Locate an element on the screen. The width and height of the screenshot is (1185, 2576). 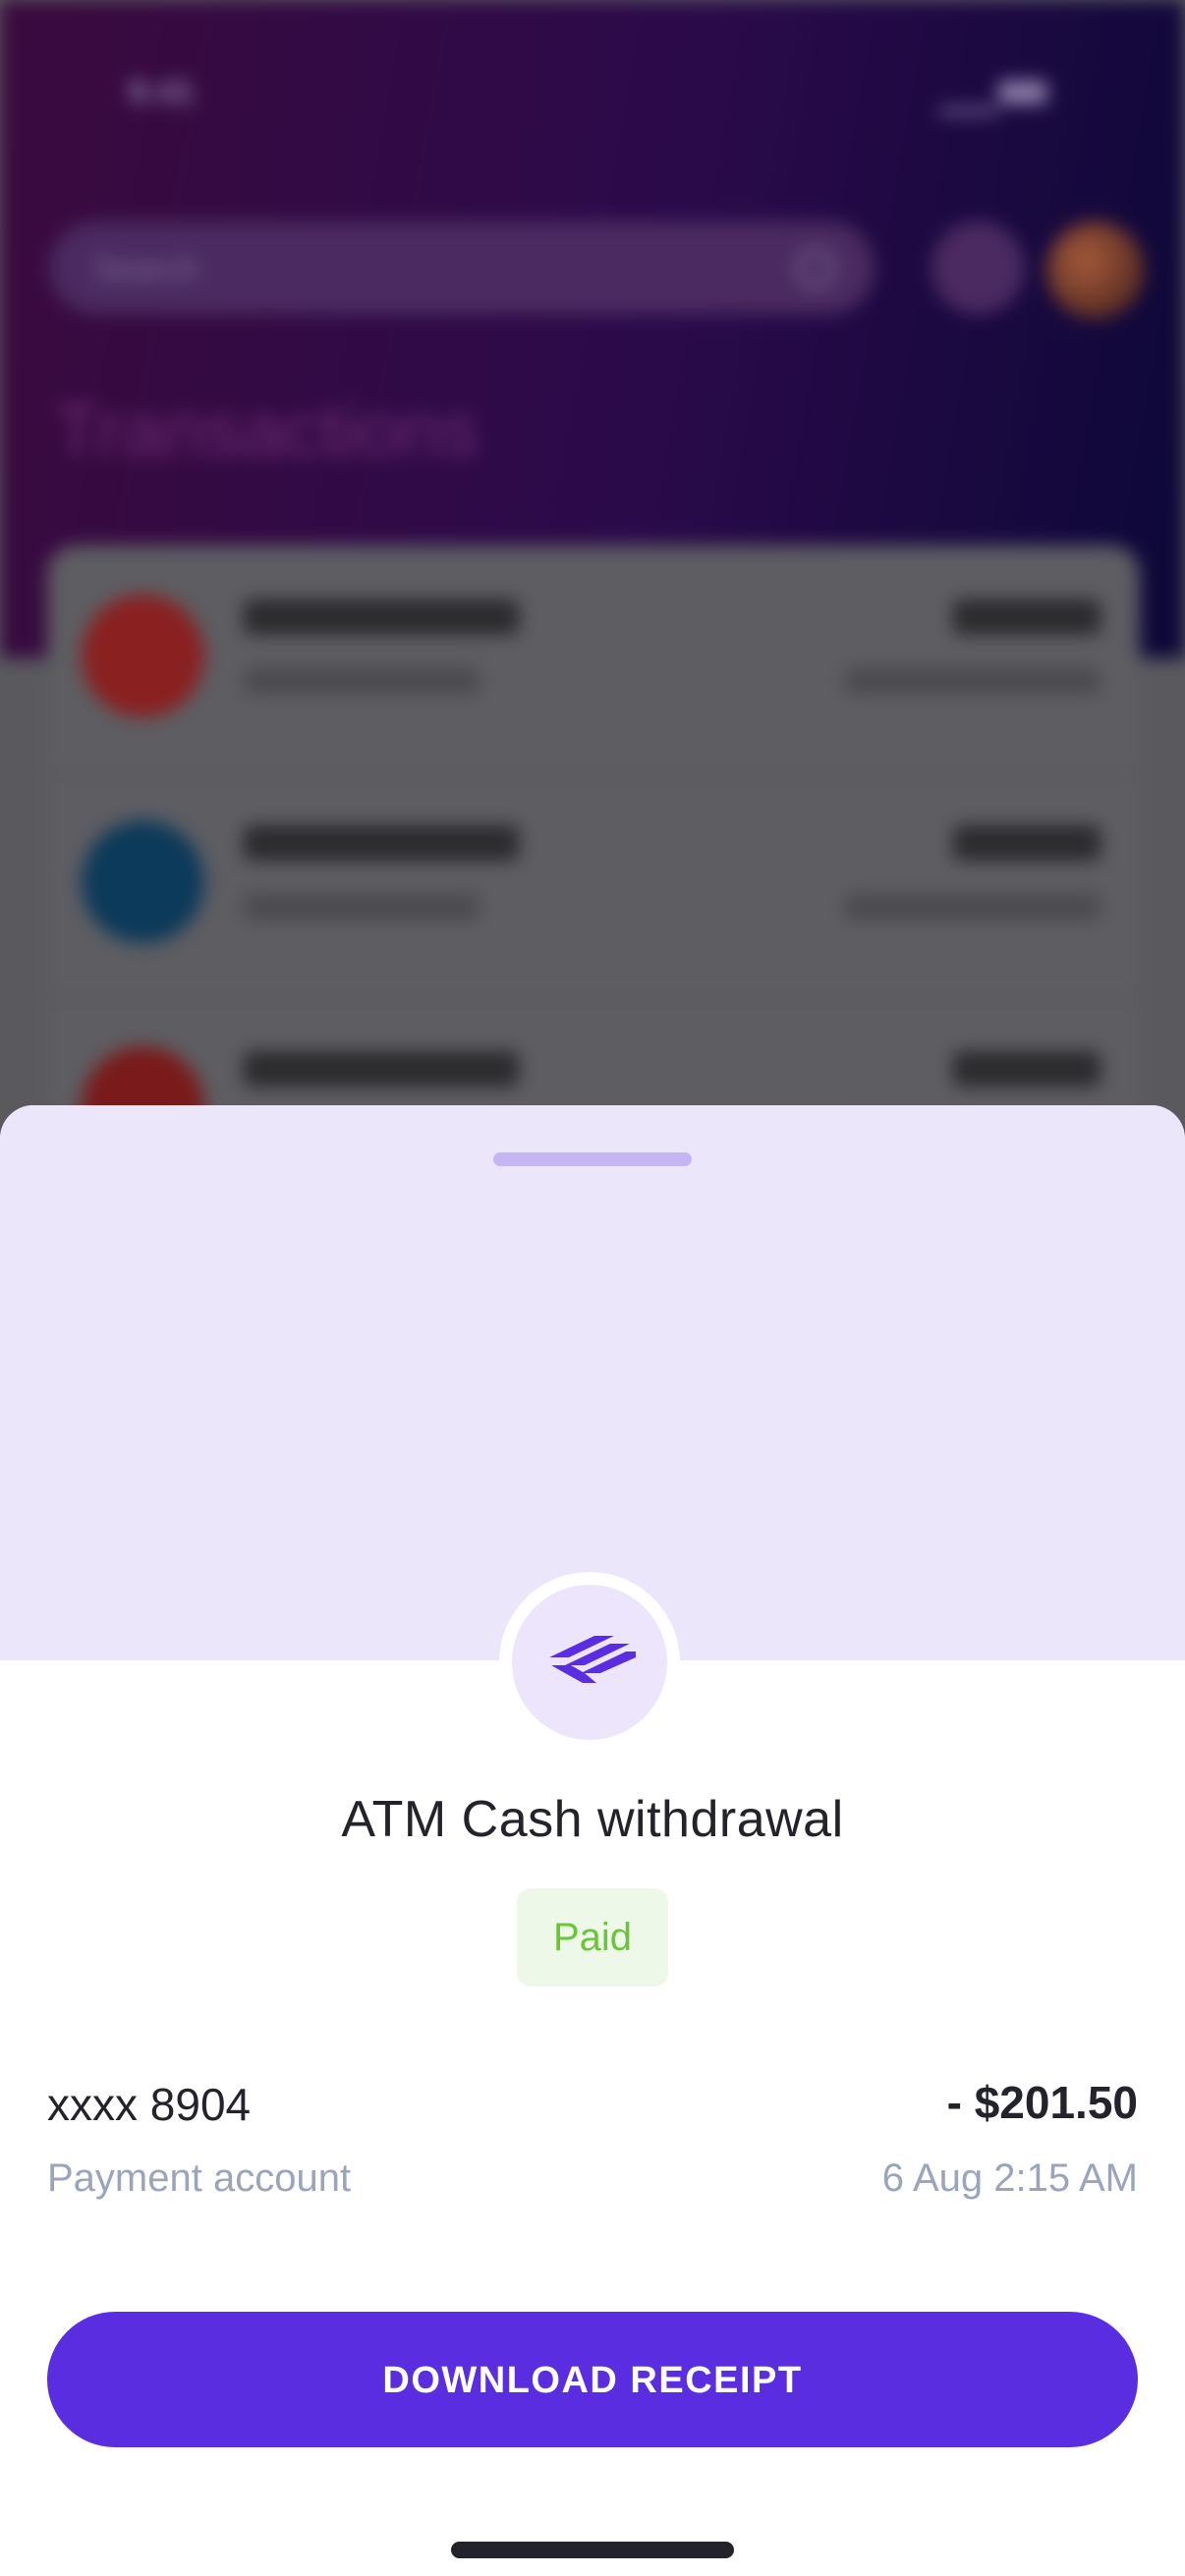
merchant-logo is located at coordinates (590, 1662).